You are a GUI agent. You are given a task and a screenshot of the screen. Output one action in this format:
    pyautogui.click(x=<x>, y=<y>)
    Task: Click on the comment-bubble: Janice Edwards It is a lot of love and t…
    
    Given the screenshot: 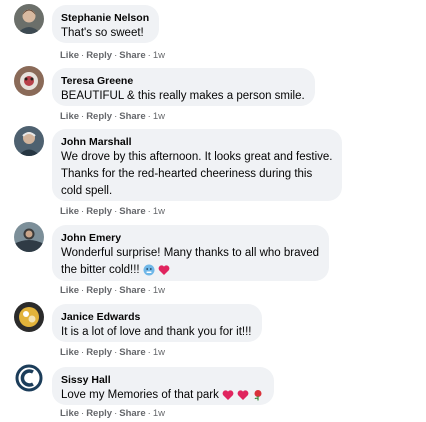 What is the action you would take?
    pyautogui.click(x=157, y=323)
    